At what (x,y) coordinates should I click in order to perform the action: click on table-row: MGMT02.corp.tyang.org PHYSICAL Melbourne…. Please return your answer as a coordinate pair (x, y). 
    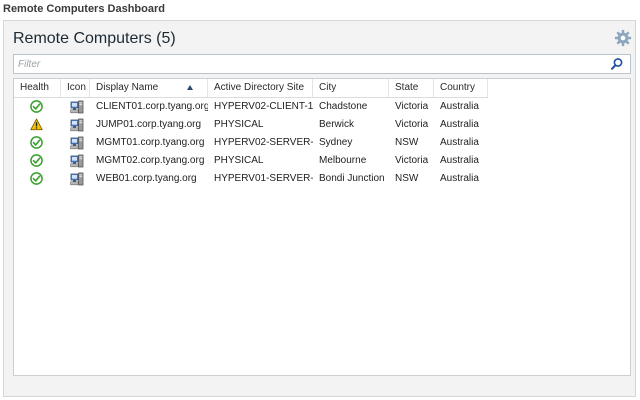
    Looking at the image, I should click on (251, 161).